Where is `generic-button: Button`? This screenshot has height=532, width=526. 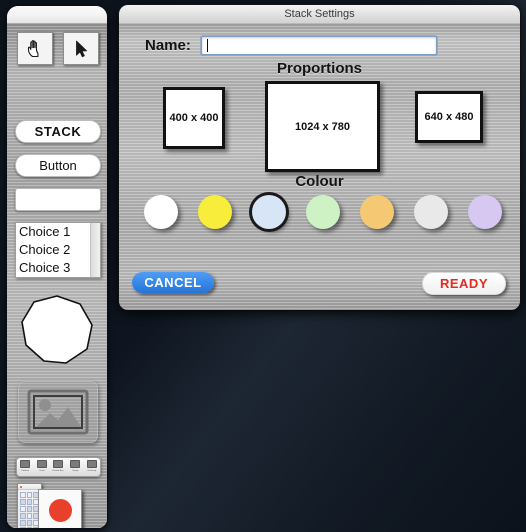 generic-button: Button is located at coordinates (58, 165).